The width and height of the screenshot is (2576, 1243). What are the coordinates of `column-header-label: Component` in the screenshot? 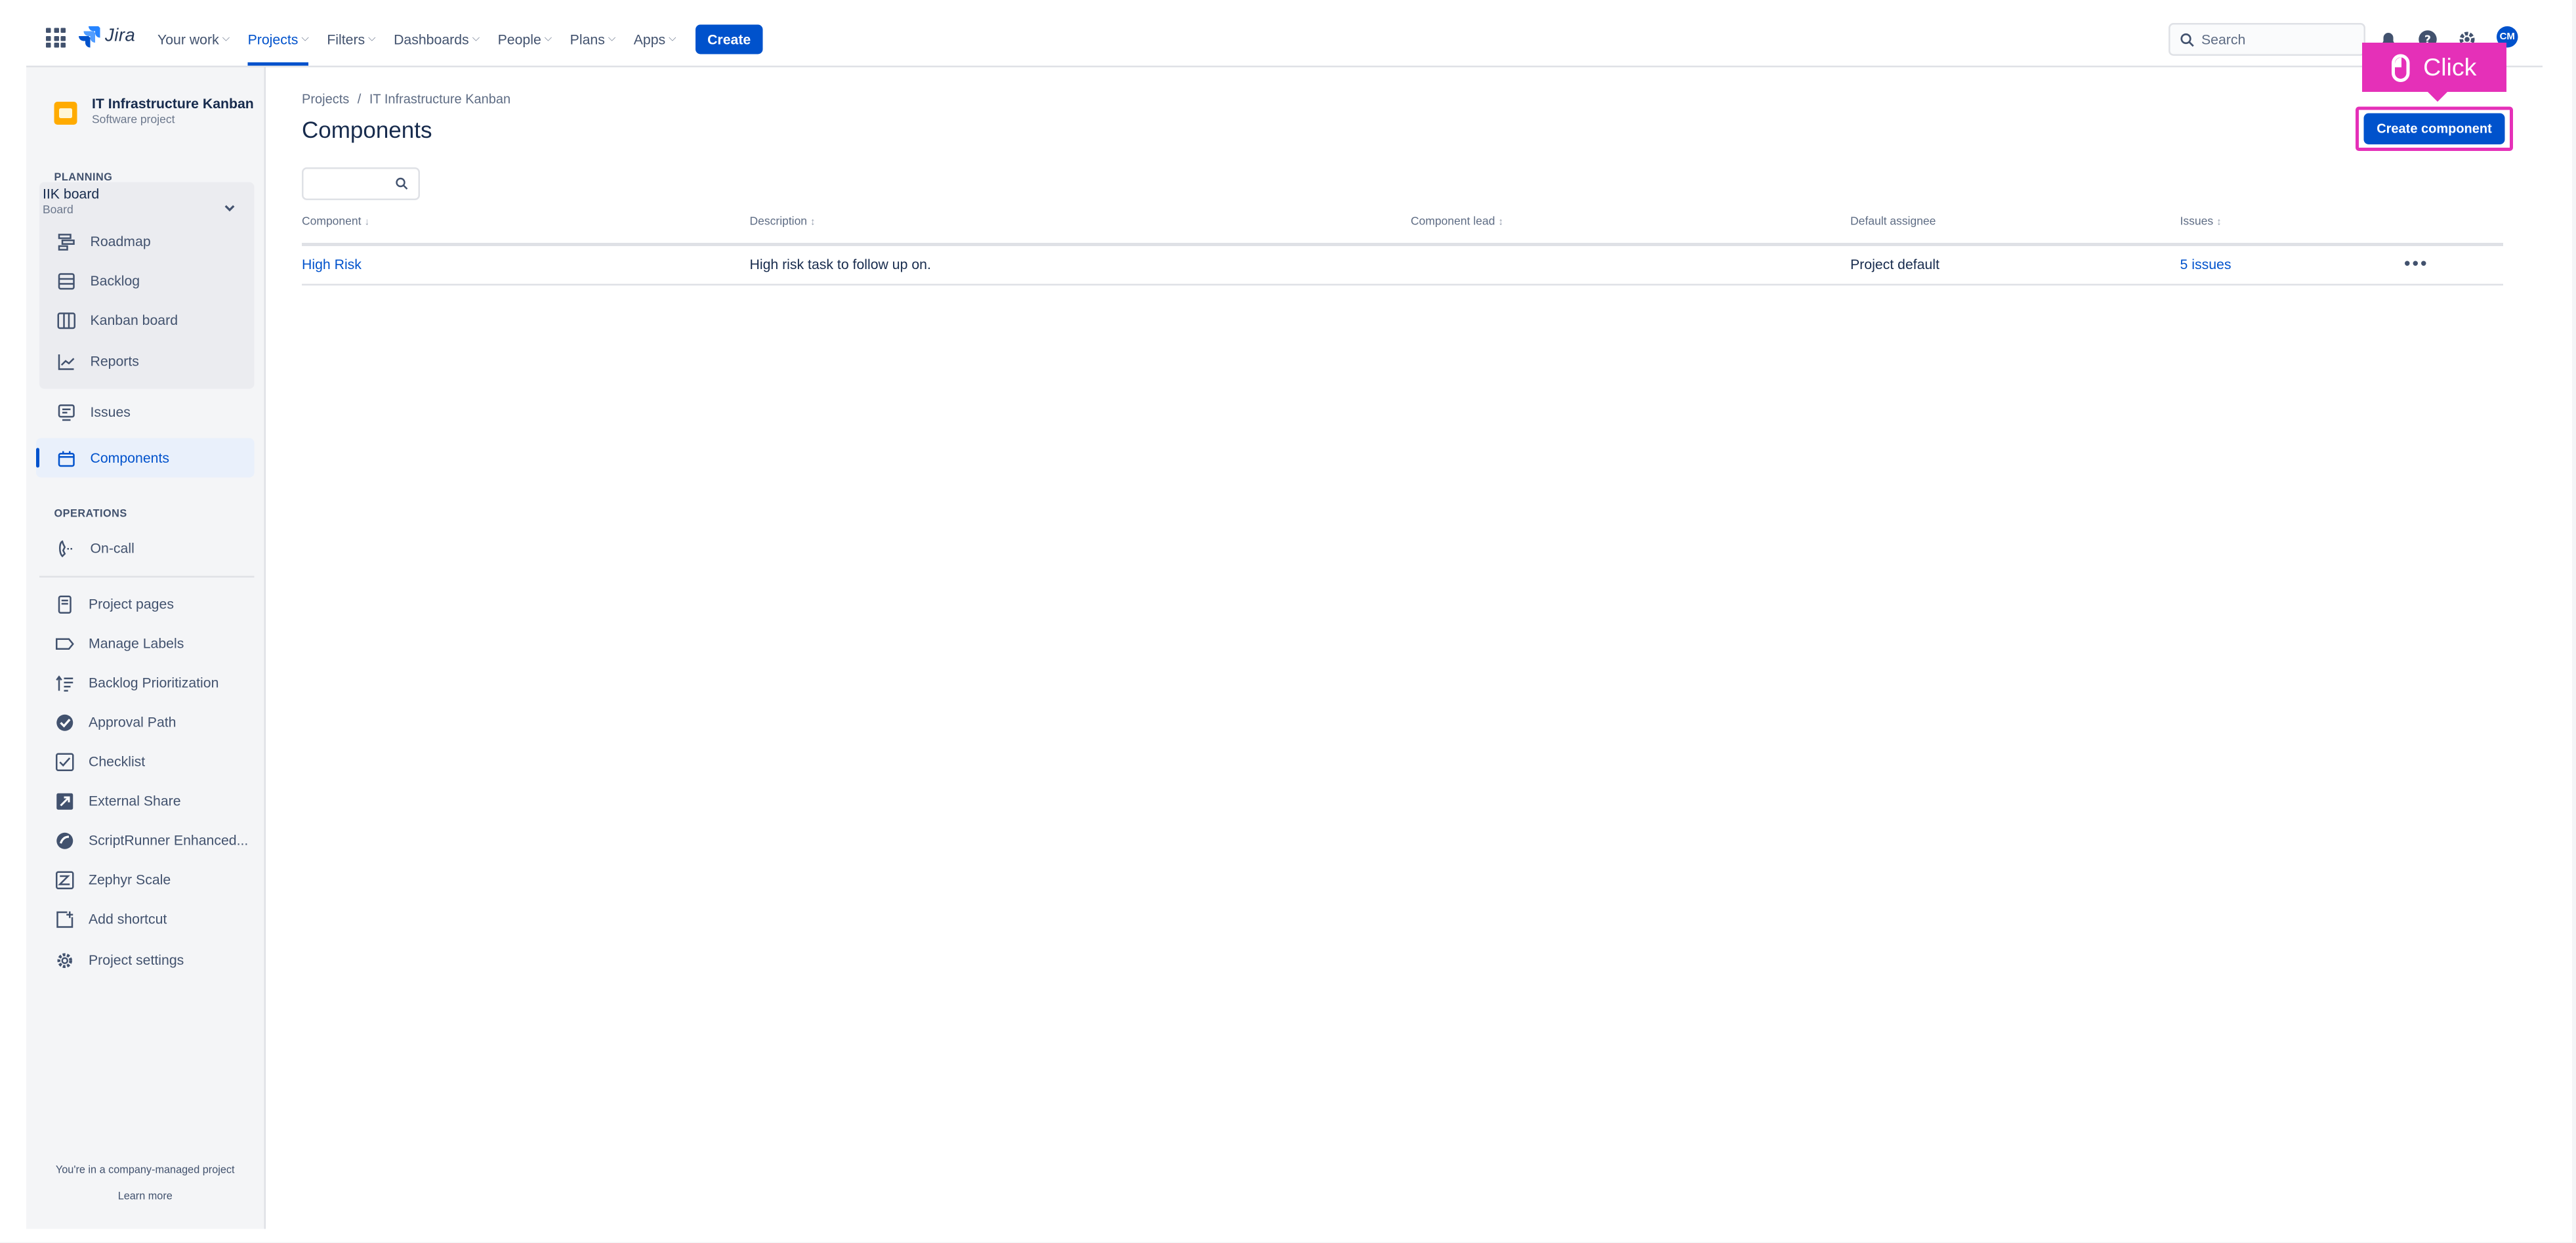 It's located at (332, 222).